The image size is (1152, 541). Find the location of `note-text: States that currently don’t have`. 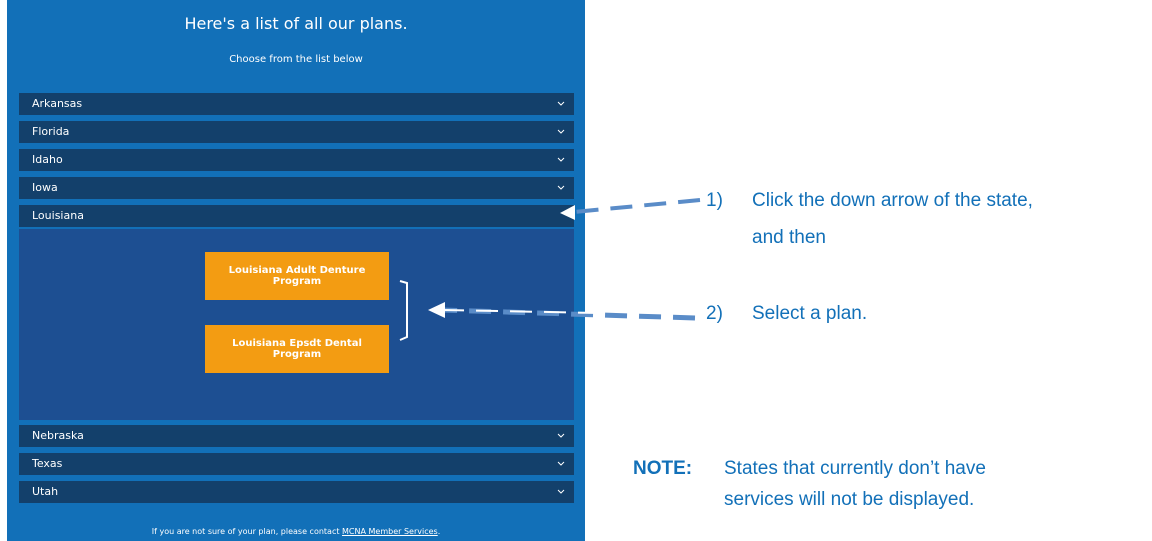

note-text: States that currently don’t have is located at coordinates (855, 468).